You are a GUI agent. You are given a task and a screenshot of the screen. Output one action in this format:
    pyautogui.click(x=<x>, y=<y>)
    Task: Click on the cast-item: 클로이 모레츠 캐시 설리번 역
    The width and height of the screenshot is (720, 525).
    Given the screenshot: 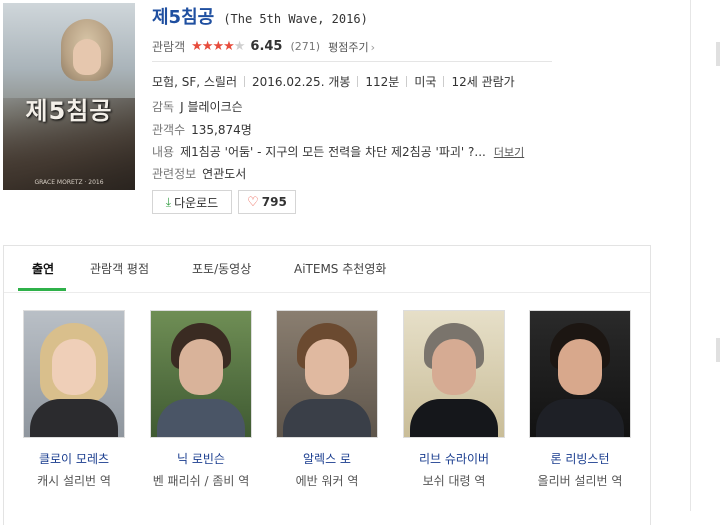 What is the action you would take?
    pyautogui.click(x=74, y=399)
    